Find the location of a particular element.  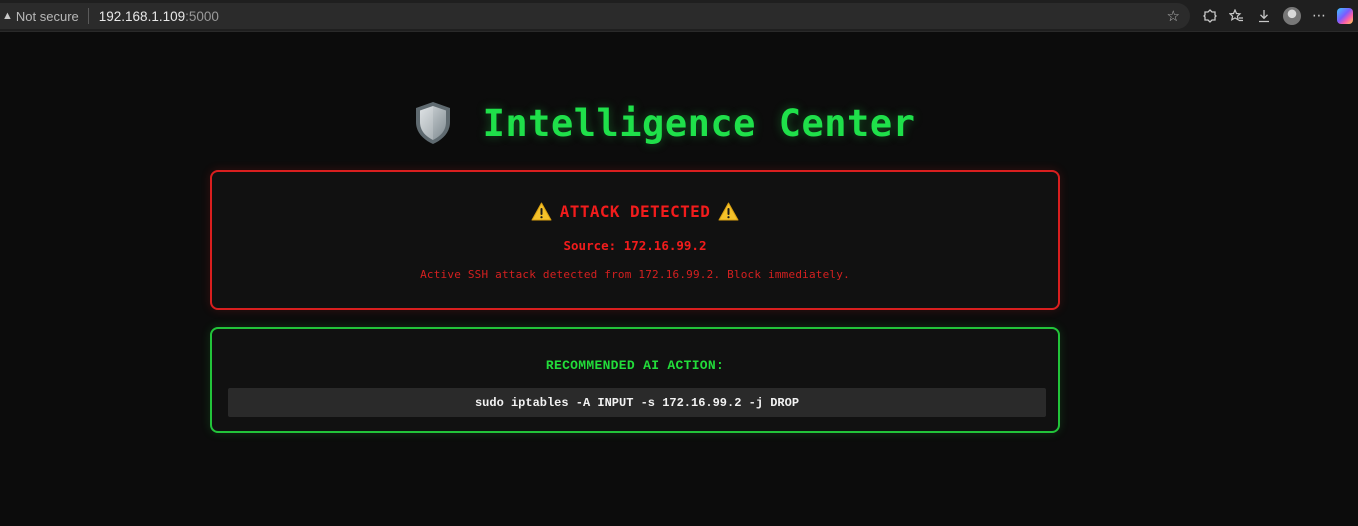

alert-title: ATTACK DETECTED is located at coordinates (635, 211).